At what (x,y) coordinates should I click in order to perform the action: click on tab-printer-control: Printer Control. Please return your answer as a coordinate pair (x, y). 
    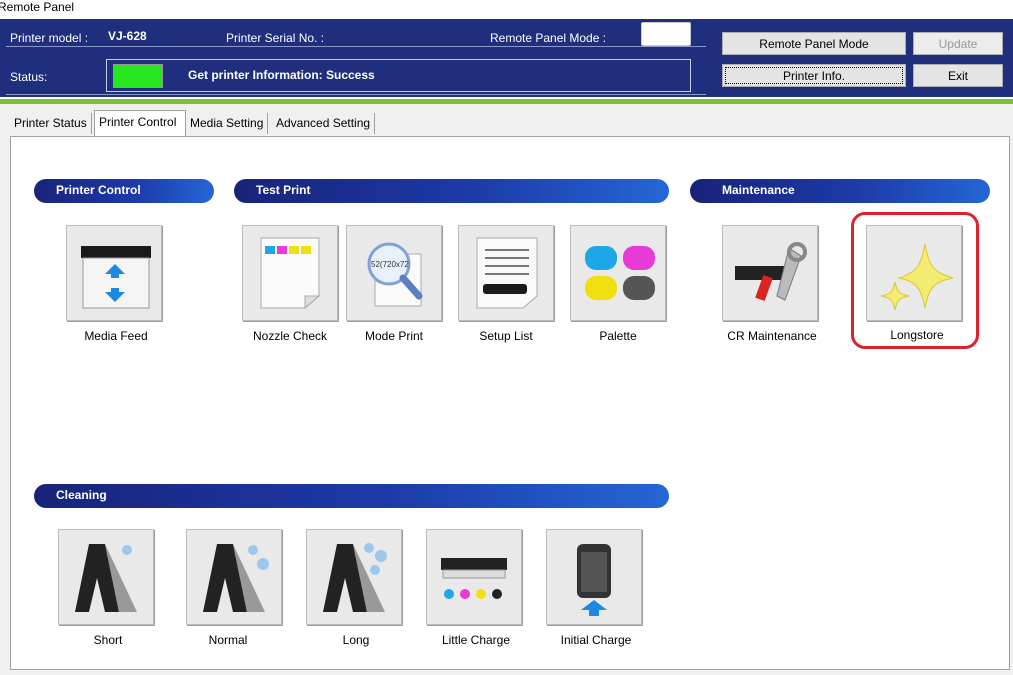
    Looking at the image, I should click on (140, 123).